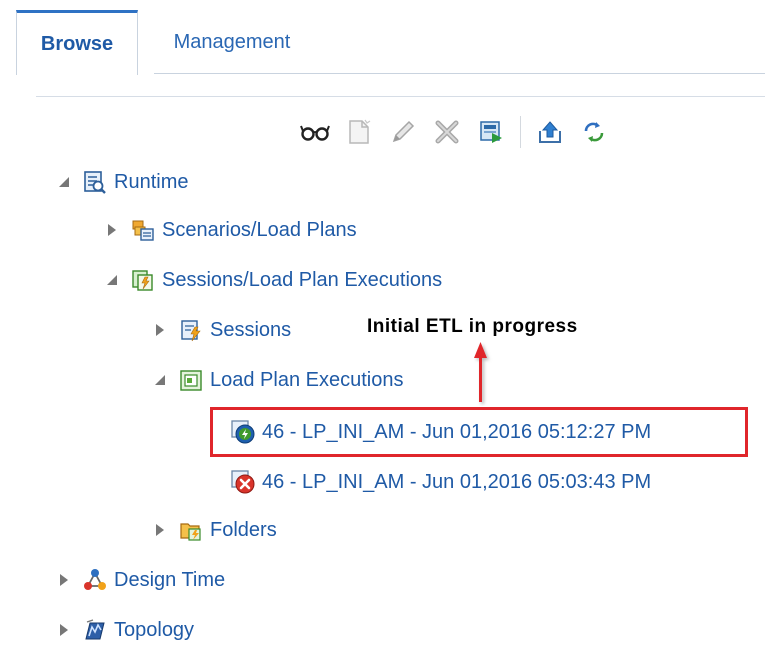  I want to click on sessions-lpe-icon, so click(143, 280).